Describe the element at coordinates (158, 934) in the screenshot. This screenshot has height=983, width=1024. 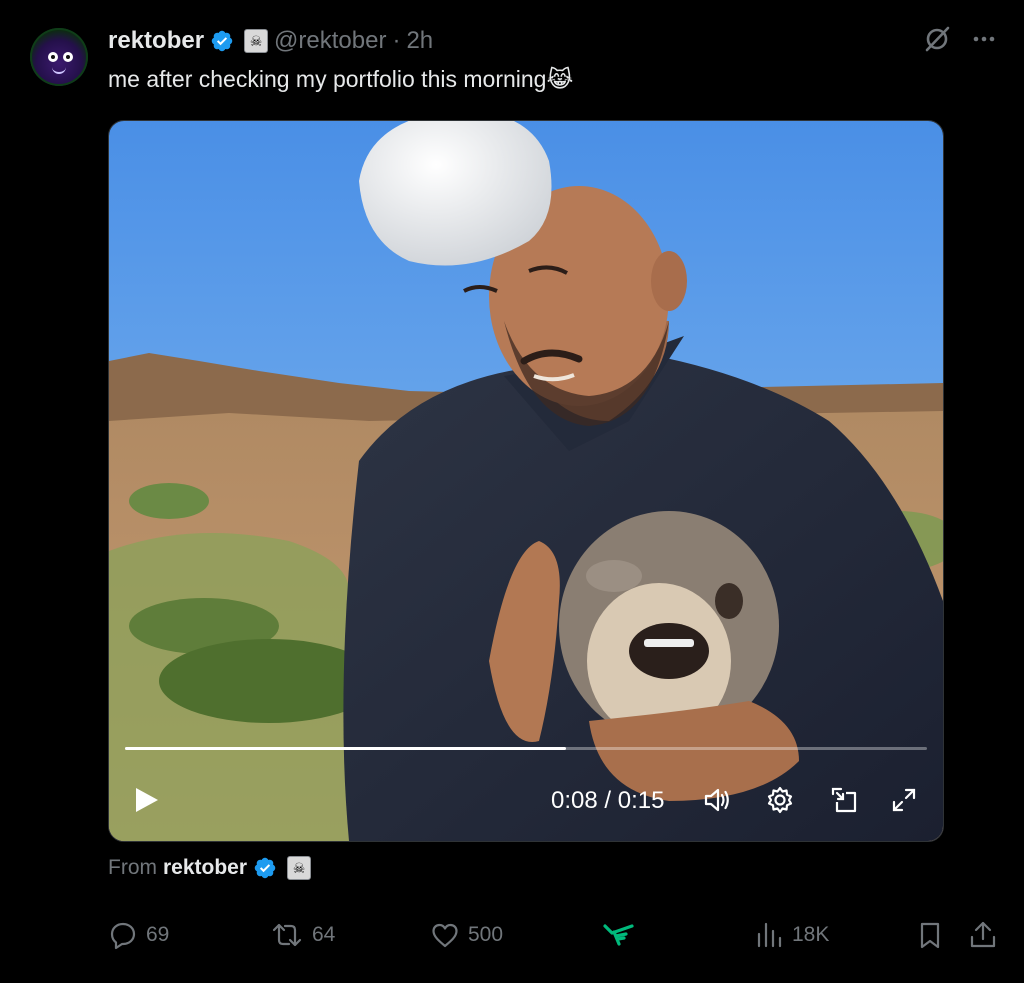
I see `reply-count: 69` at that location.